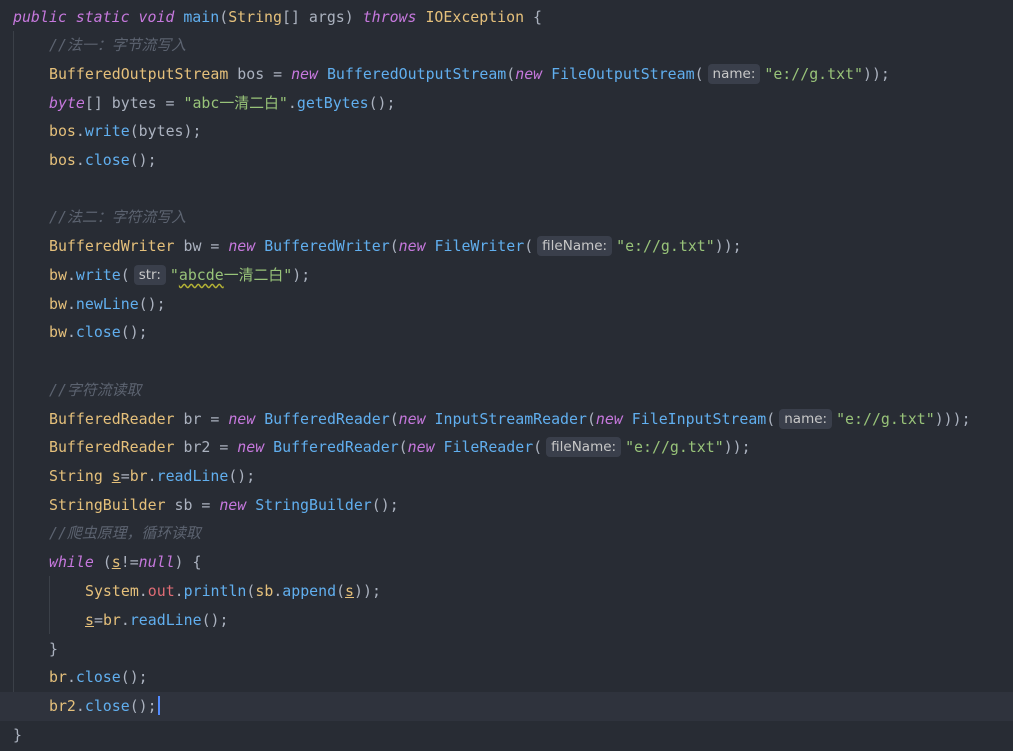 This screenshot has width=1013, height=751. I want to click on code-line: System.out.println(sb.append(s));, so click(233, 591).